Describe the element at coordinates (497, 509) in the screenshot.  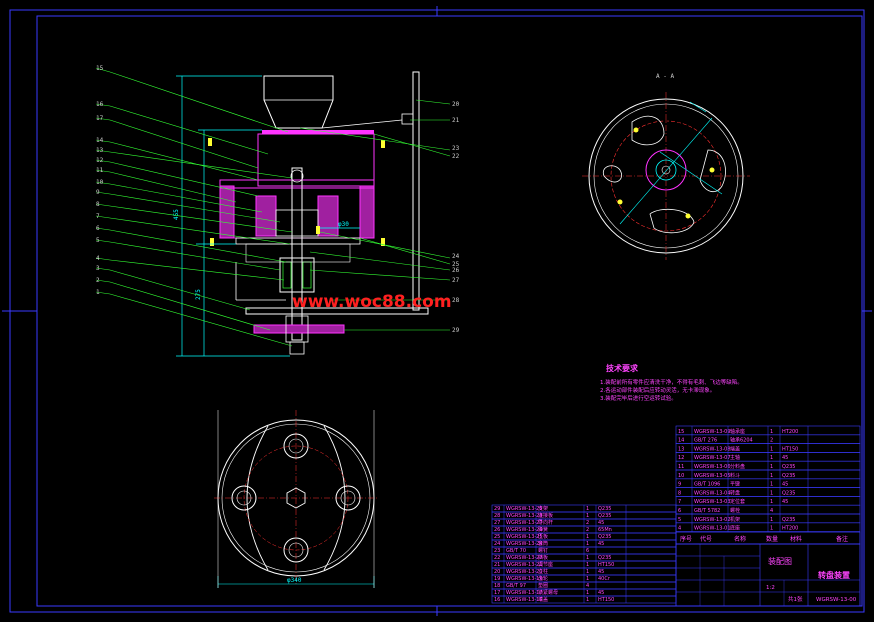
I see `bom-cell-no: 29` at that location.